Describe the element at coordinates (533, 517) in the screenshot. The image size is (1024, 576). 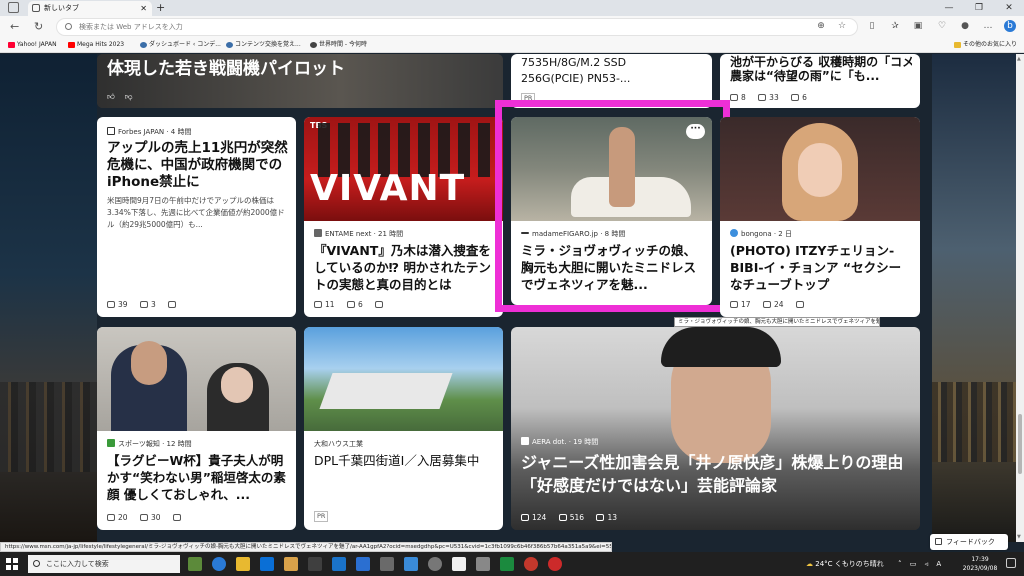
I see `like-button: 124` at that location.